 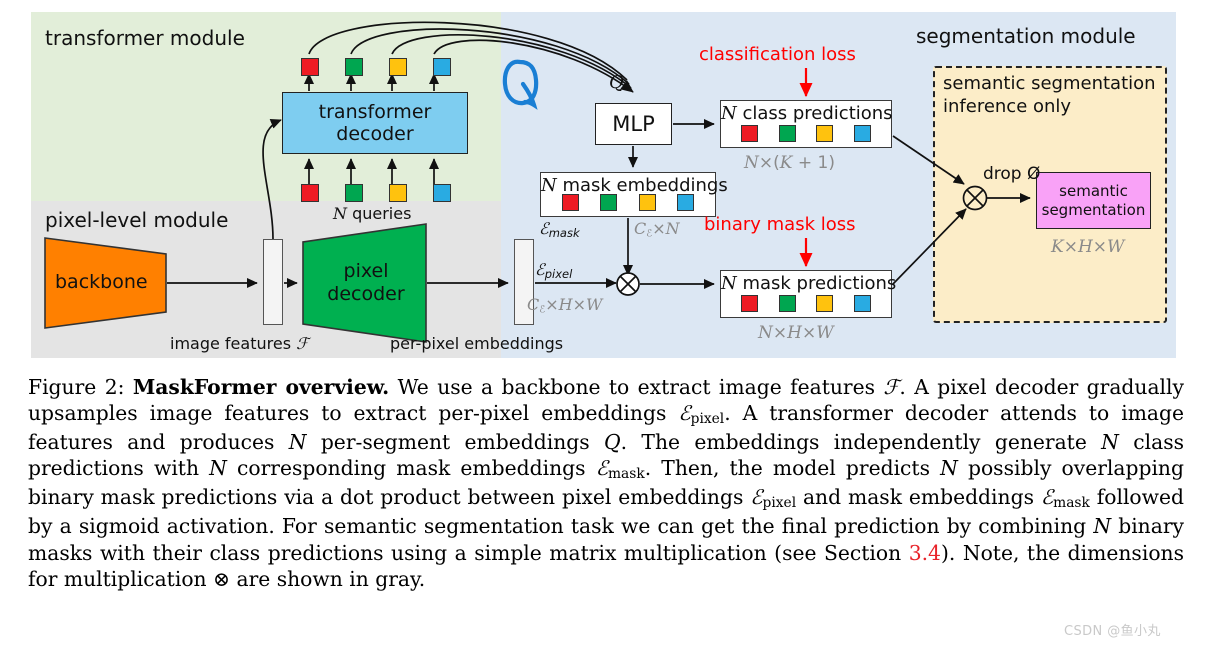 I want to click on pixel-decoder-line1: pixel, so click(x=366, y=271).